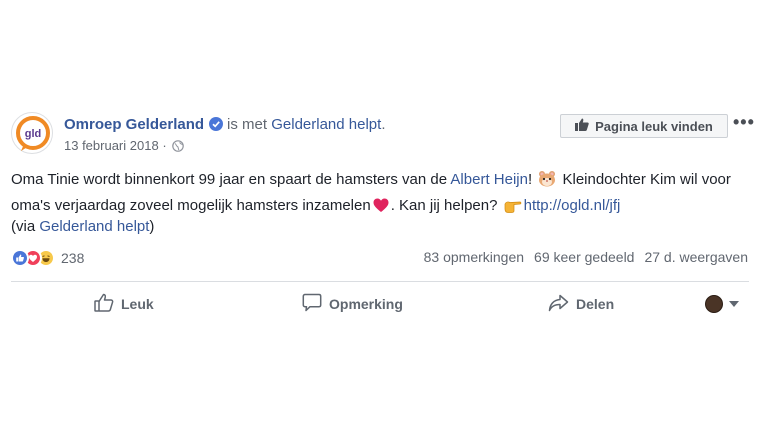  I want to click on comment-button: Opmerking, so click(352, 304).